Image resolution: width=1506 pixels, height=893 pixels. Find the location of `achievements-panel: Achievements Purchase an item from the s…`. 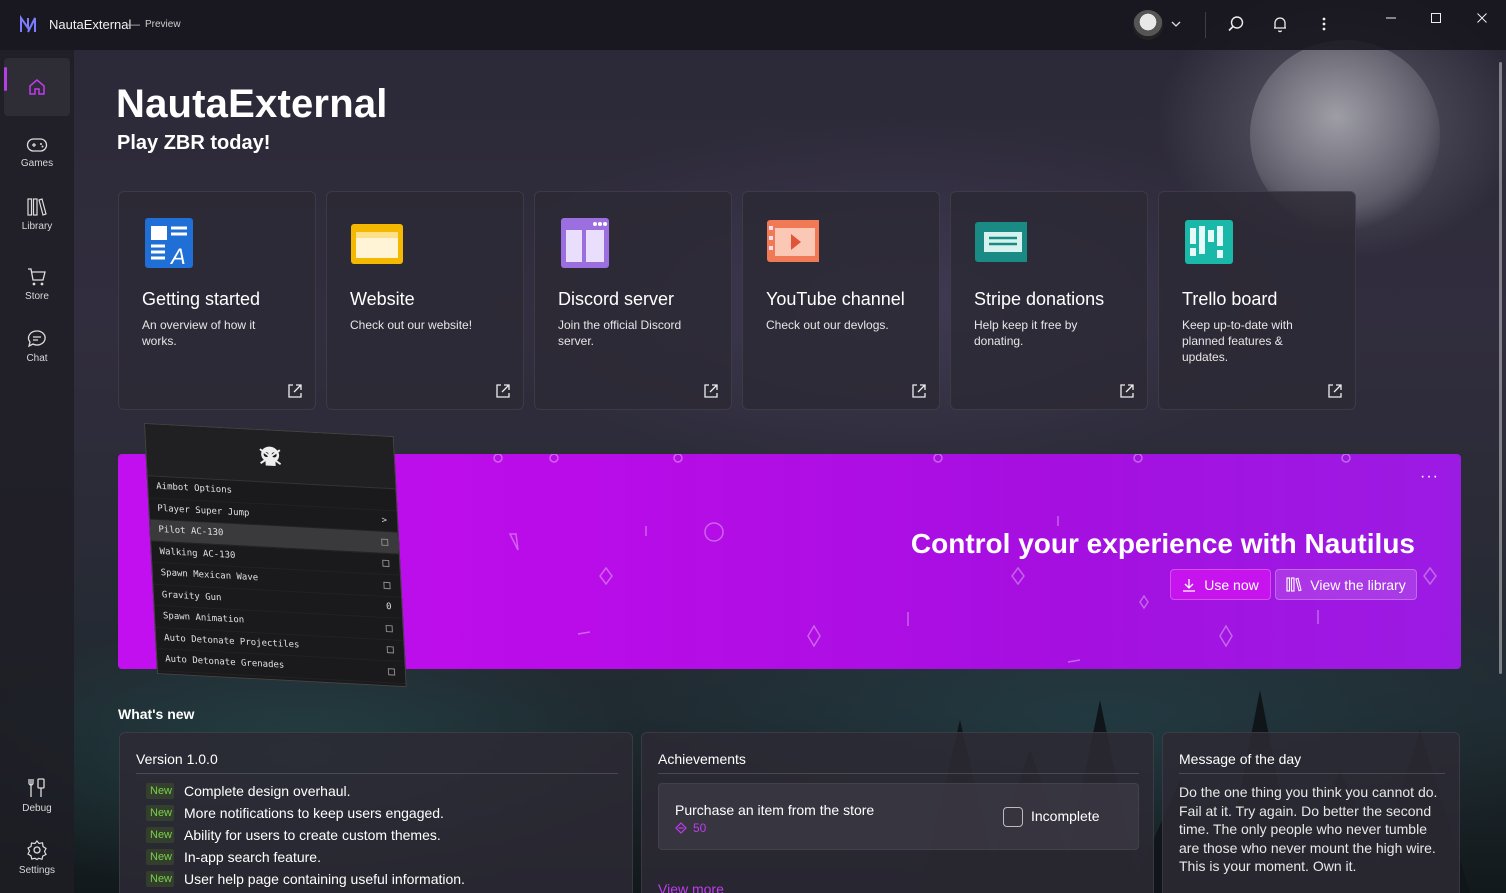

achievements-panel: Achievements Purchase an item from the s… is located at coordinates (897, 812).